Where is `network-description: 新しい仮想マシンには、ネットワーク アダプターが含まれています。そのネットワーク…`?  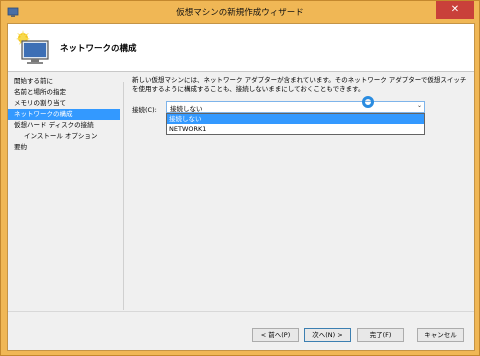
network-description: 新しい仮想マシンには、ネットワーク アダプターが含まれています。そのネットワーク… is located at coordinates (299, 84).